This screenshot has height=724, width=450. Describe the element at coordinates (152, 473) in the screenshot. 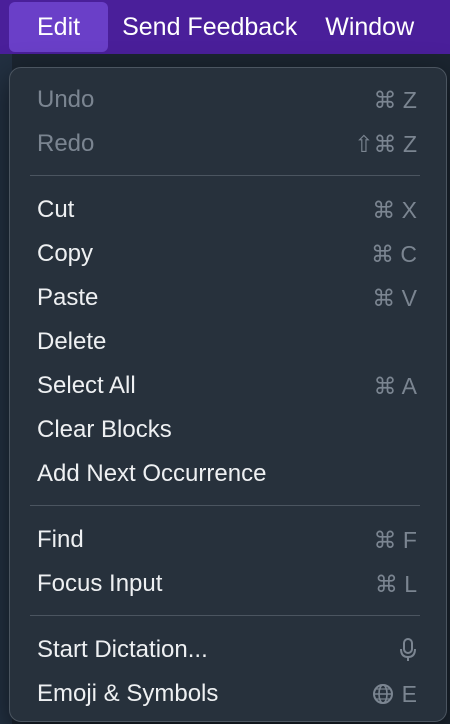

I see `menu-item-label: Add Next Occurrence` at that location.